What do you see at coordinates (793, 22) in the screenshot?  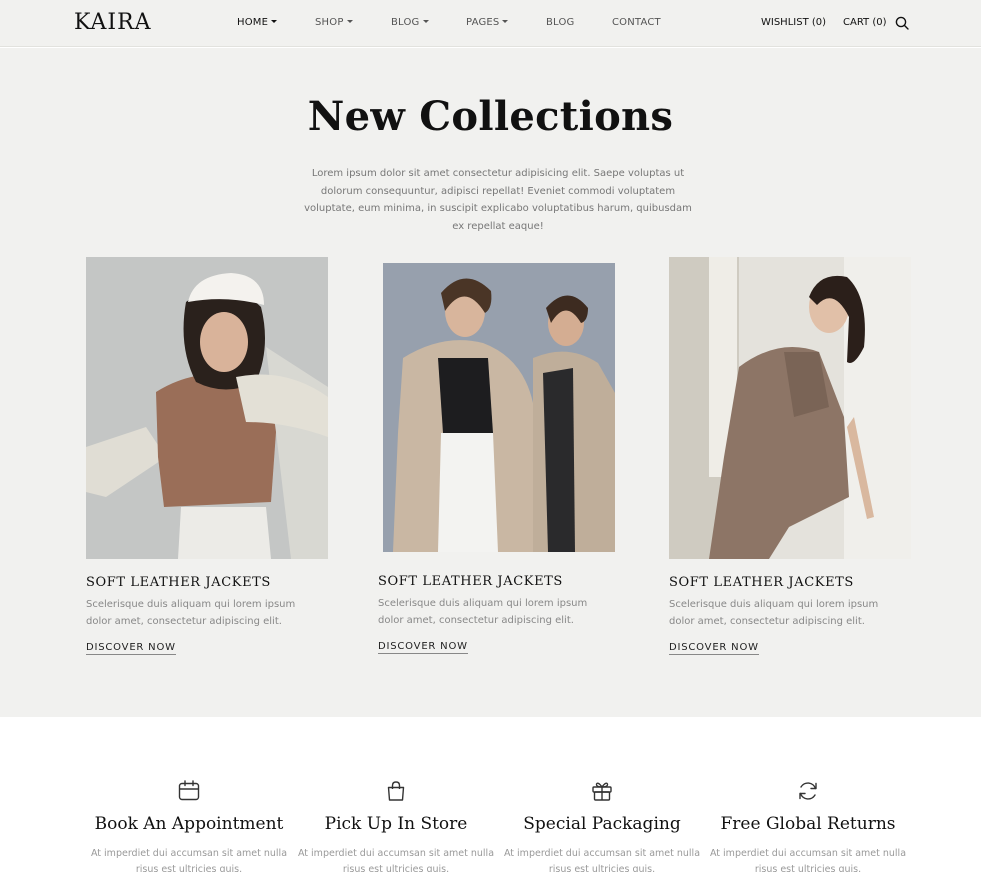 I see `wishlist-link: WISHLIST (0)` at bounding box center [793, 22].